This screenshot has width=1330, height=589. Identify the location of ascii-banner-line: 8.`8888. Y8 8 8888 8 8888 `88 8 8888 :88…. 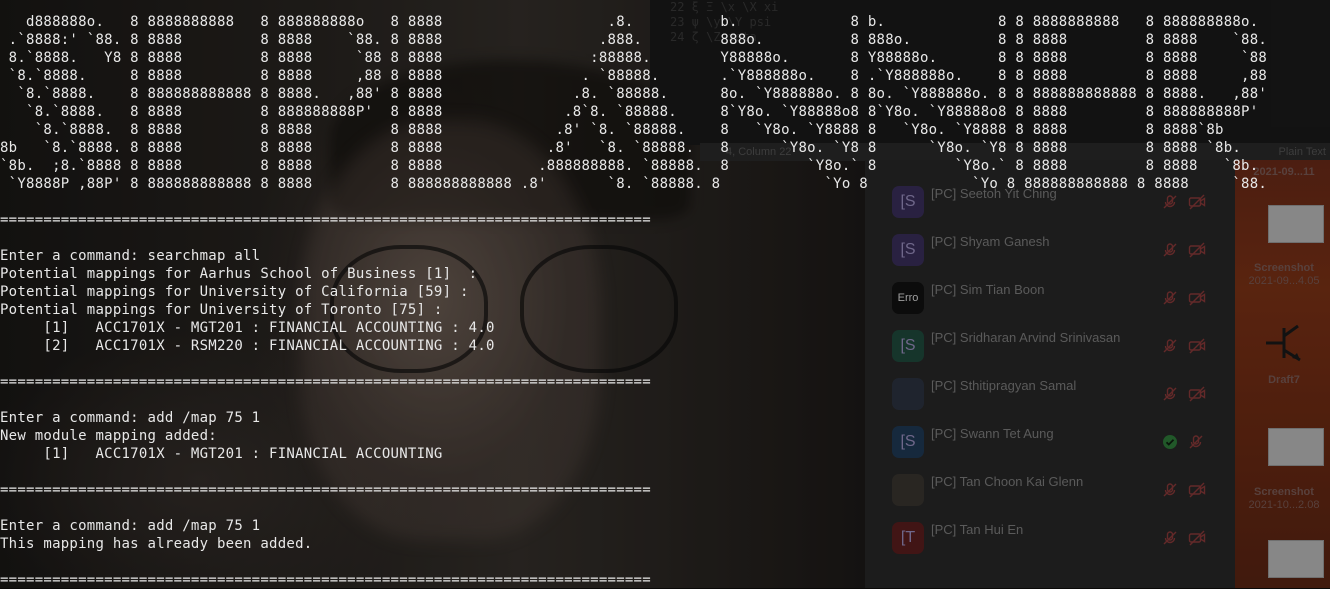
(634, 58).